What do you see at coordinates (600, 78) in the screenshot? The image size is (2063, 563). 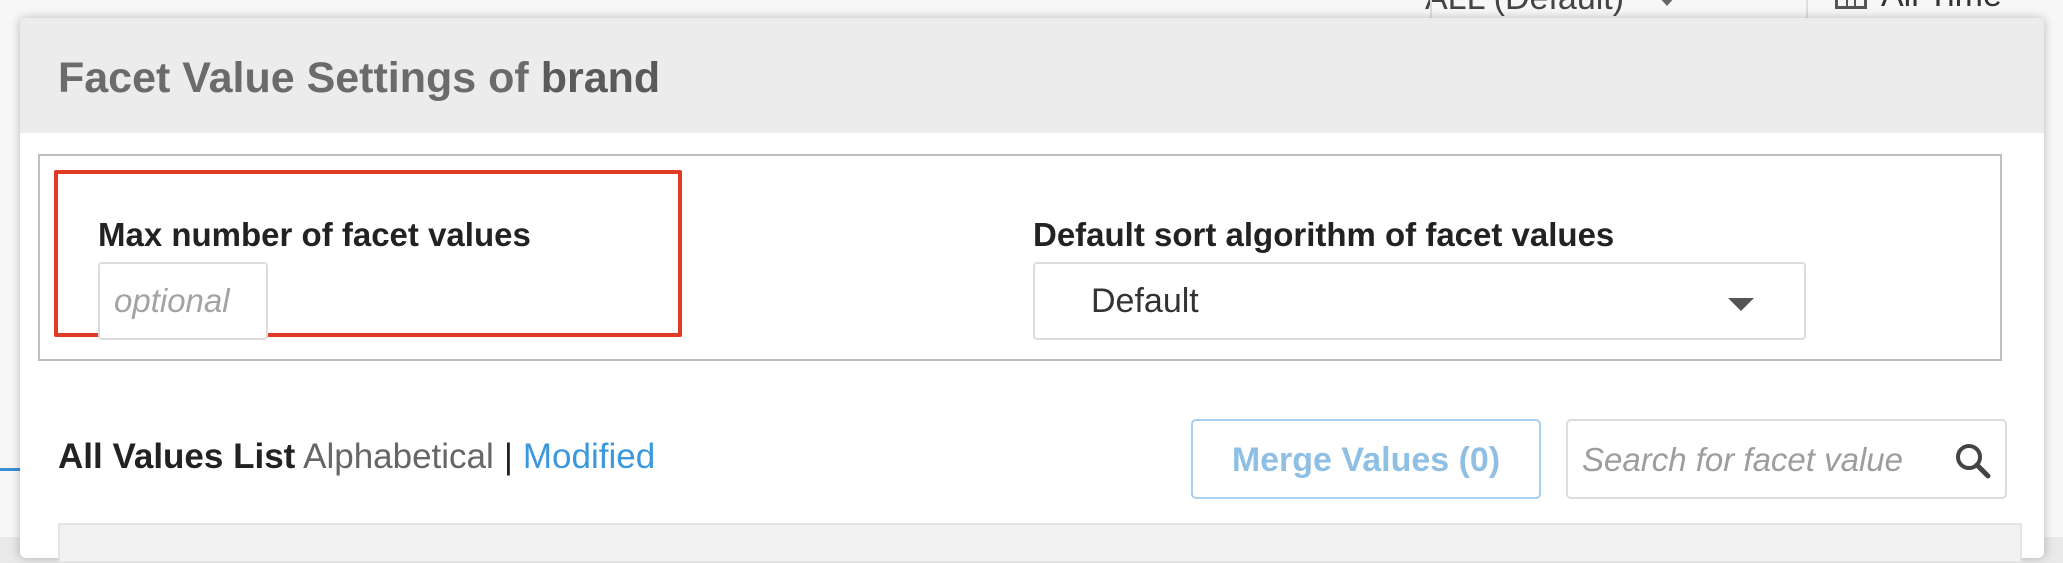 I see `modal-title-field: brand` at bounding box center [600, 78].